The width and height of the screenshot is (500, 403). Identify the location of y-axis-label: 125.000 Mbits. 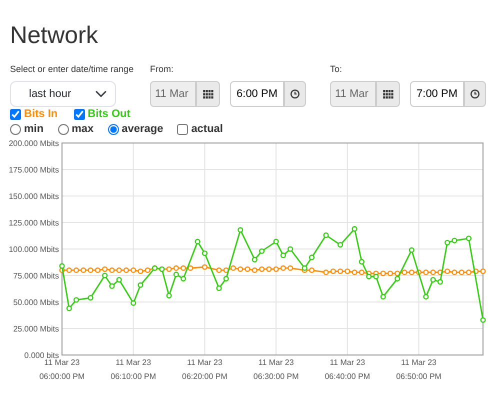
(33, 223).